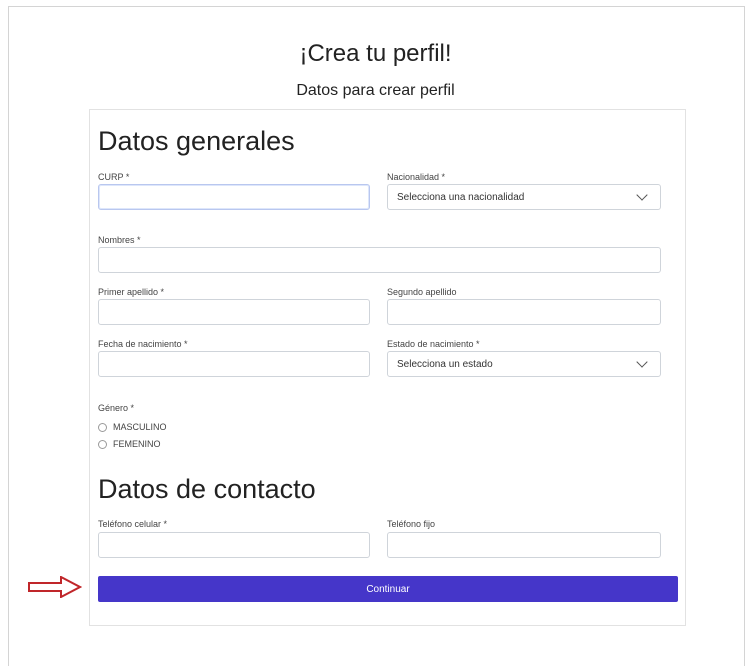 This screenshot has width=751, height=666. Describe the element at coordinates (524, 312) in the screenshot. I see `segundo-apellido-input` at that location.